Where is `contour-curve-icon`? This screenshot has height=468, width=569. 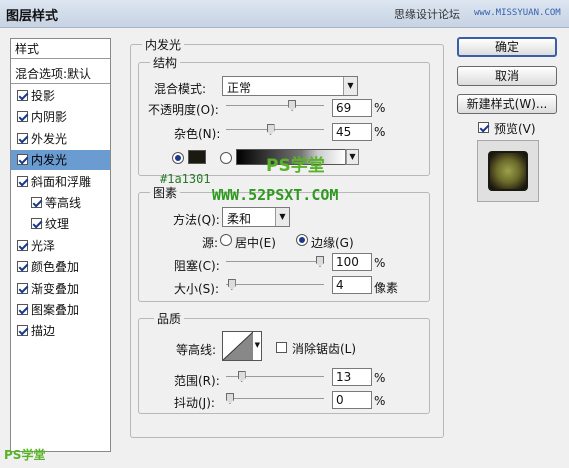
contour-curve-icon is located at coordinates (238, 346).